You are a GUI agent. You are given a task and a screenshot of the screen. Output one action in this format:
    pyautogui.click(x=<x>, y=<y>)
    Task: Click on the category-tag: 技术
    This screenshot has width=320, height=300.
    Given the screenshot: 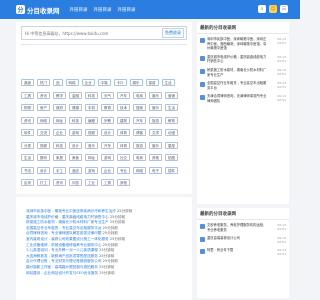 What is the action you would take?
    pyautogui.click(x=123, y=107)
    